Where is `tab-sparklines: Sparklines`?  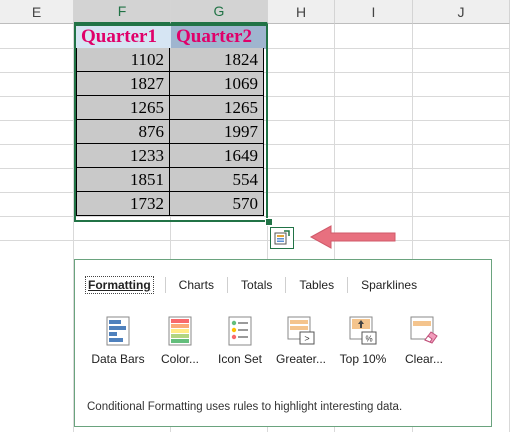 tab-sparklines: Sparklines is located at coordinates (389, 285).